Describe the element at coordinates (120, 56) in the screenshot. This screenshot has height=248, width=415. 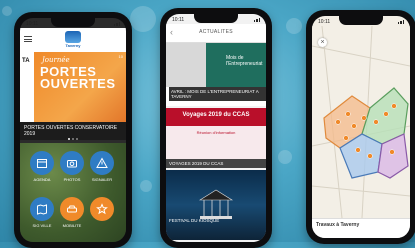
I see `hero-badge: 10` at that location.